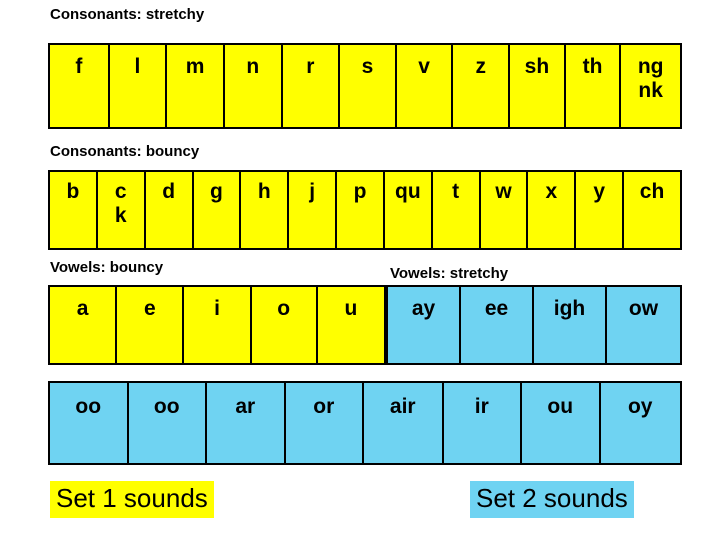 Image resolution: width=720 pixels, height=540 pixels. What do you see at coordinates (552, 499) in the screenshot?
I see `legend-set2: Set 2 sounds` at bounding box center [552, 499].